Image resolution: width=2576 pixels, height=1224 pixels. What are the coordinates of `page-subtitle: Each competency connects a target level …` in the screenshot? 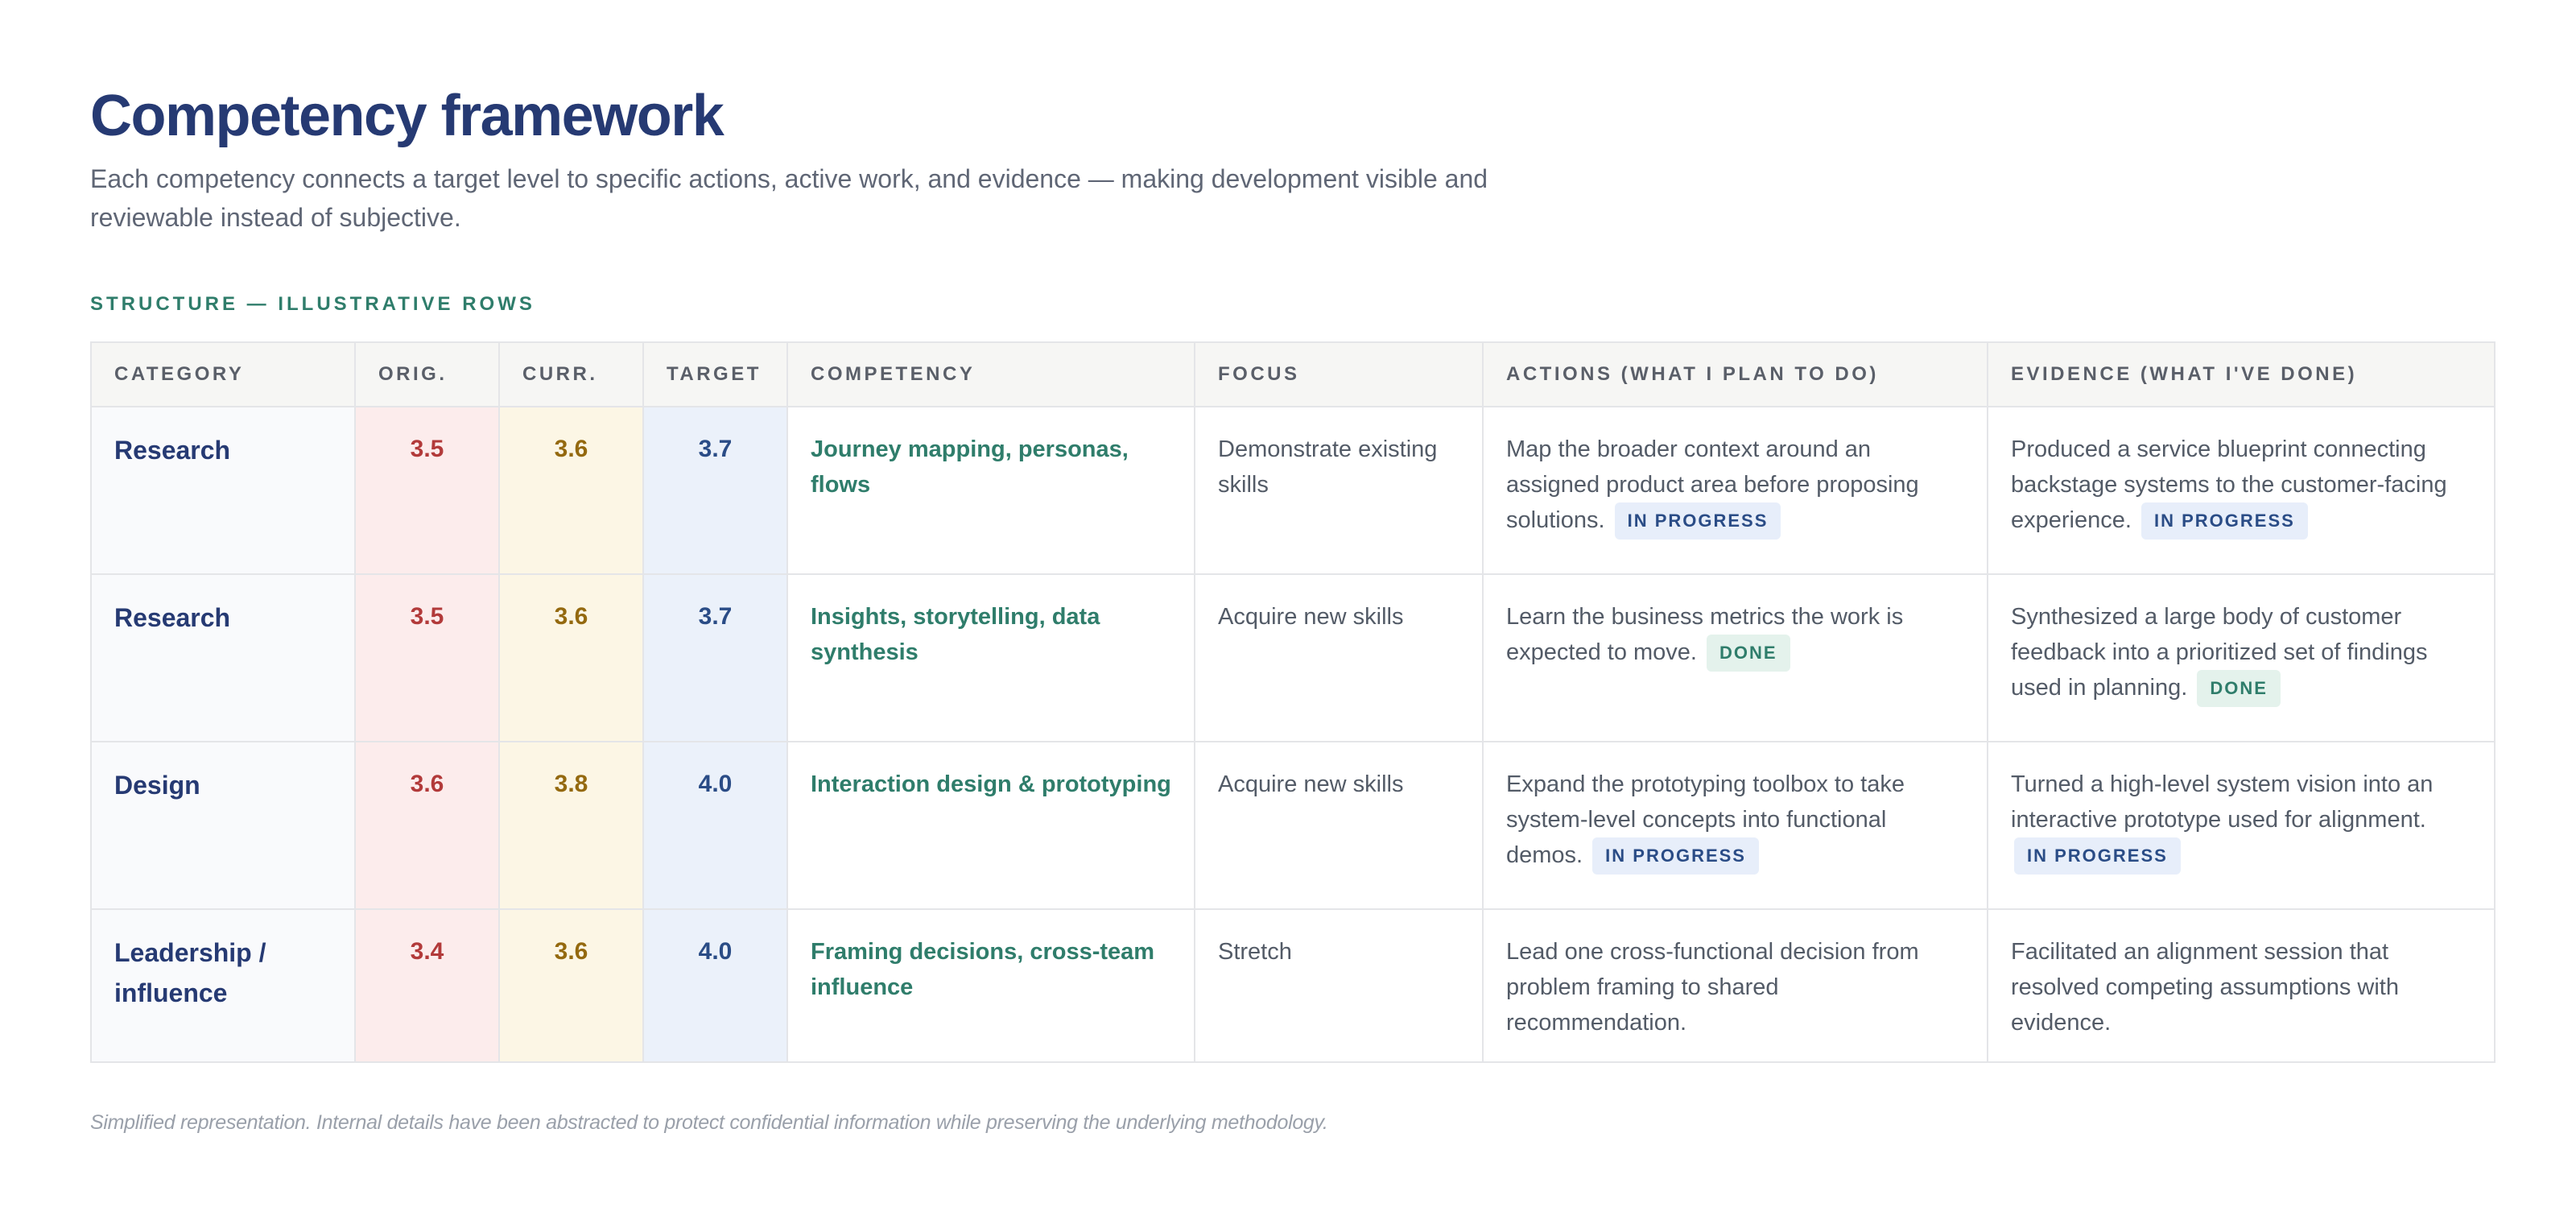 It's located at (789, 198).